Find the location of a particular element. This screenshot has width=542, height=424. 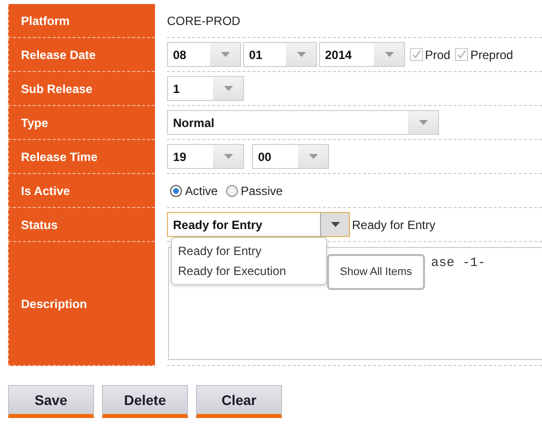

select-field: 2014 is located at coordinates (362, 54).